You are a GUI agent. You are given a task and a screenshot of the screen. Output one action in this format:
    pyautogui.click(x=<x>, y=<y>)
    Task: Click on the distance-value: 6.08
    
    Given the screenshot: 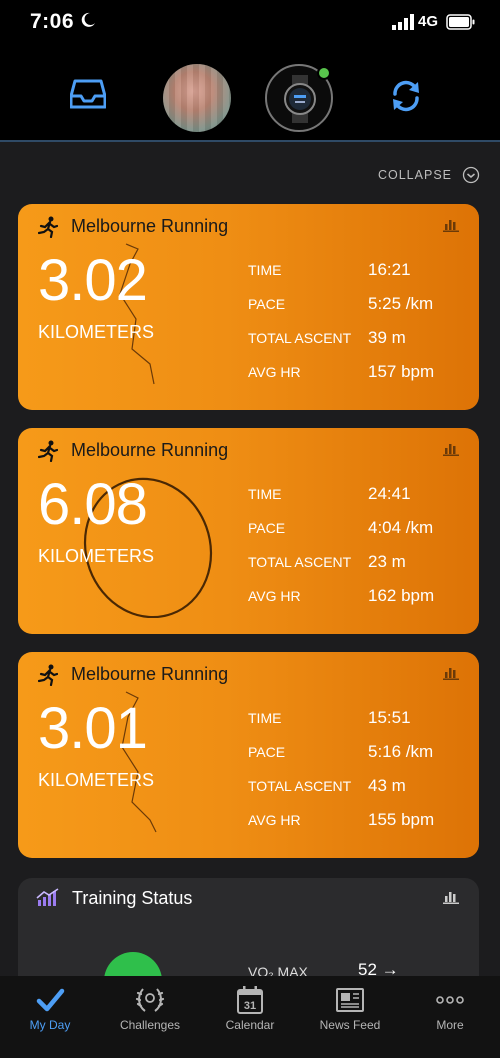 What is the action you would take?
    pyautogui.click(x=93, y=504)
    